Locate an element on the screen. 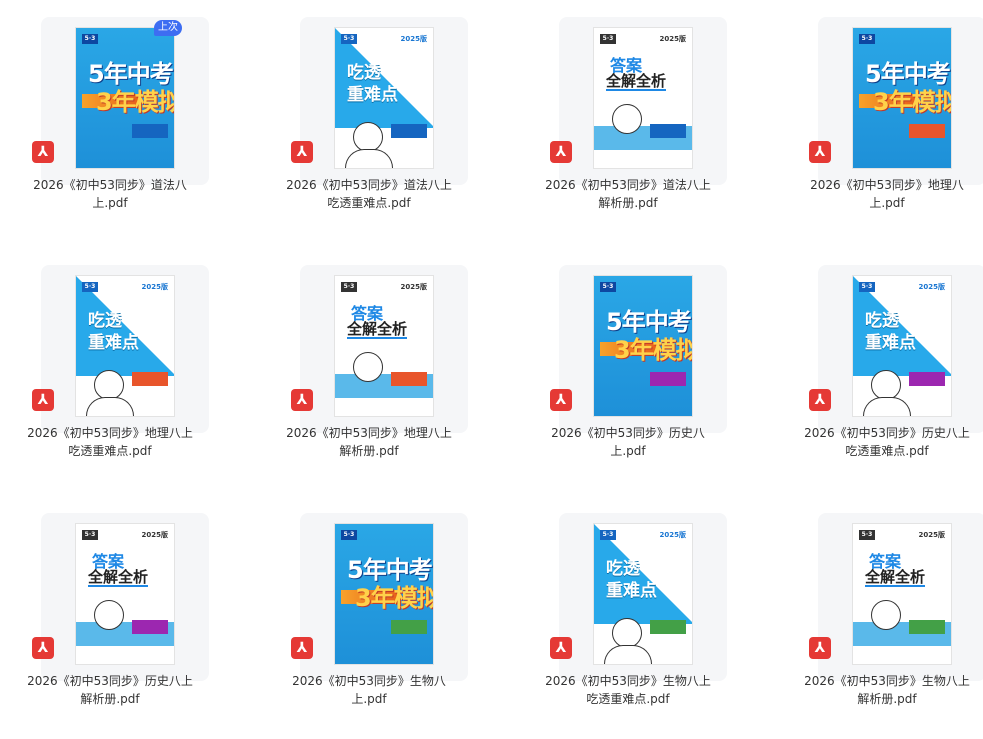  file-name: 2026《初中53同步》生物八上 解析册.pdf is located at coordinates (880, 690).